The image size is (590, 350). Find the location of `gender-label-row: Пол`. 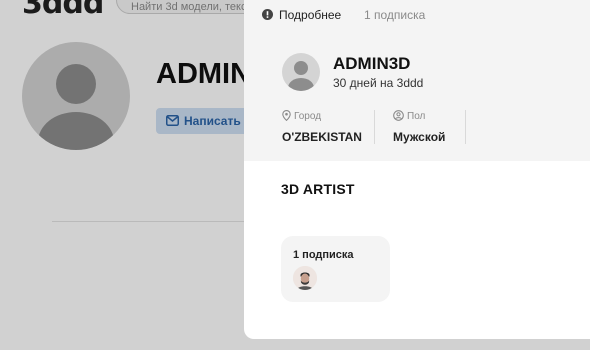

gender-label-row: Пол is located at coordinates (419, 116).